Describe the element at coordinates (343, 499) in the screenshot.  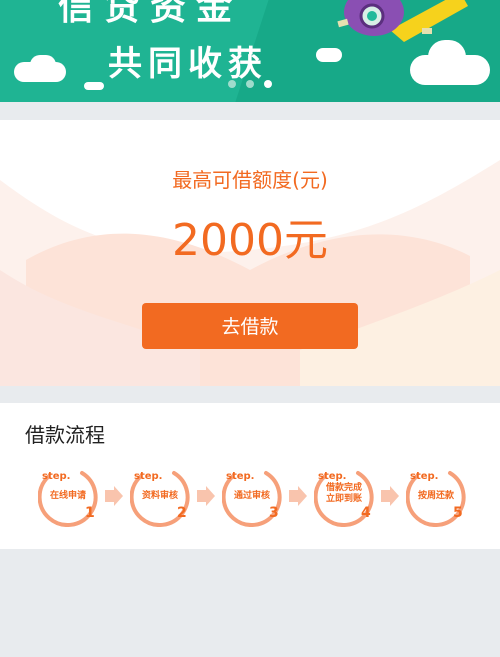
I see `step-text-line: 立即到账` at that location.